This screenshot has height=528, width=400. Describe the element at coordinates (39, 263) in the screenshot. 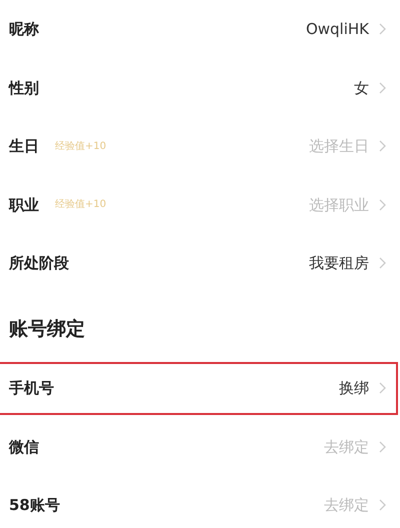

I see `row-label: 所处阶段` at that location.